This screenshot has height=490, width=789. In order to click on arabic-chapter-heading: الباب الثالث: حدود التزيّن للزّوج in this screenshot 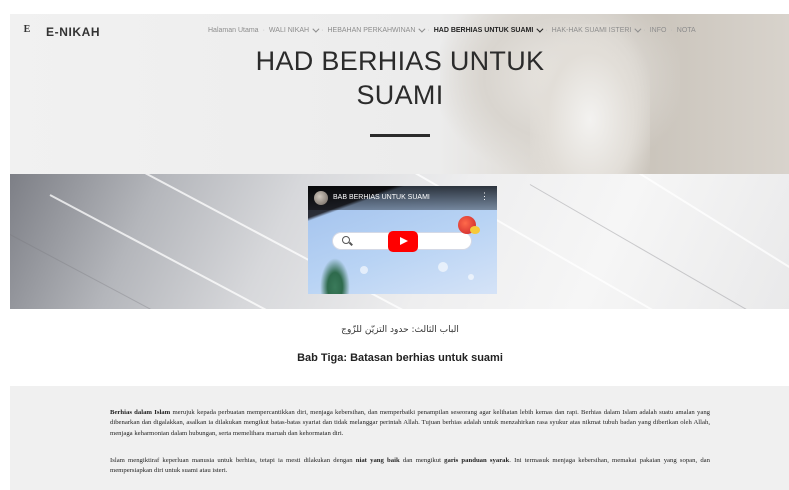, I will do `click(400, 330)`.